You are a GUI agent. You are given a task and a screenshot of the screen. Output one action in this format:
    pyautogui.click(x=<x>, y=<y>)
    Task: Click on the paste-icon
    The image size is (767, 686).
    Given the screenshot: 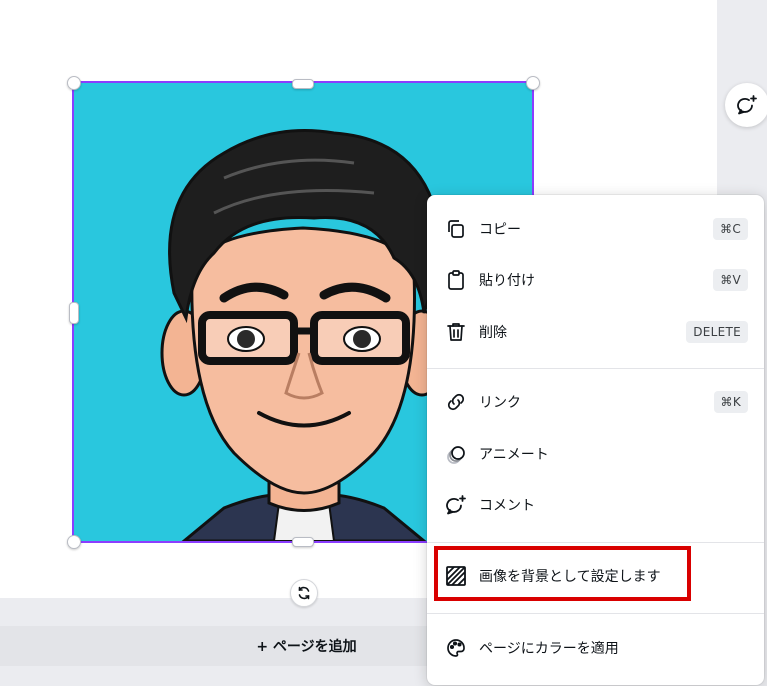 What is the action you would take?
    pyautogui.click(x=456, y=280)
    